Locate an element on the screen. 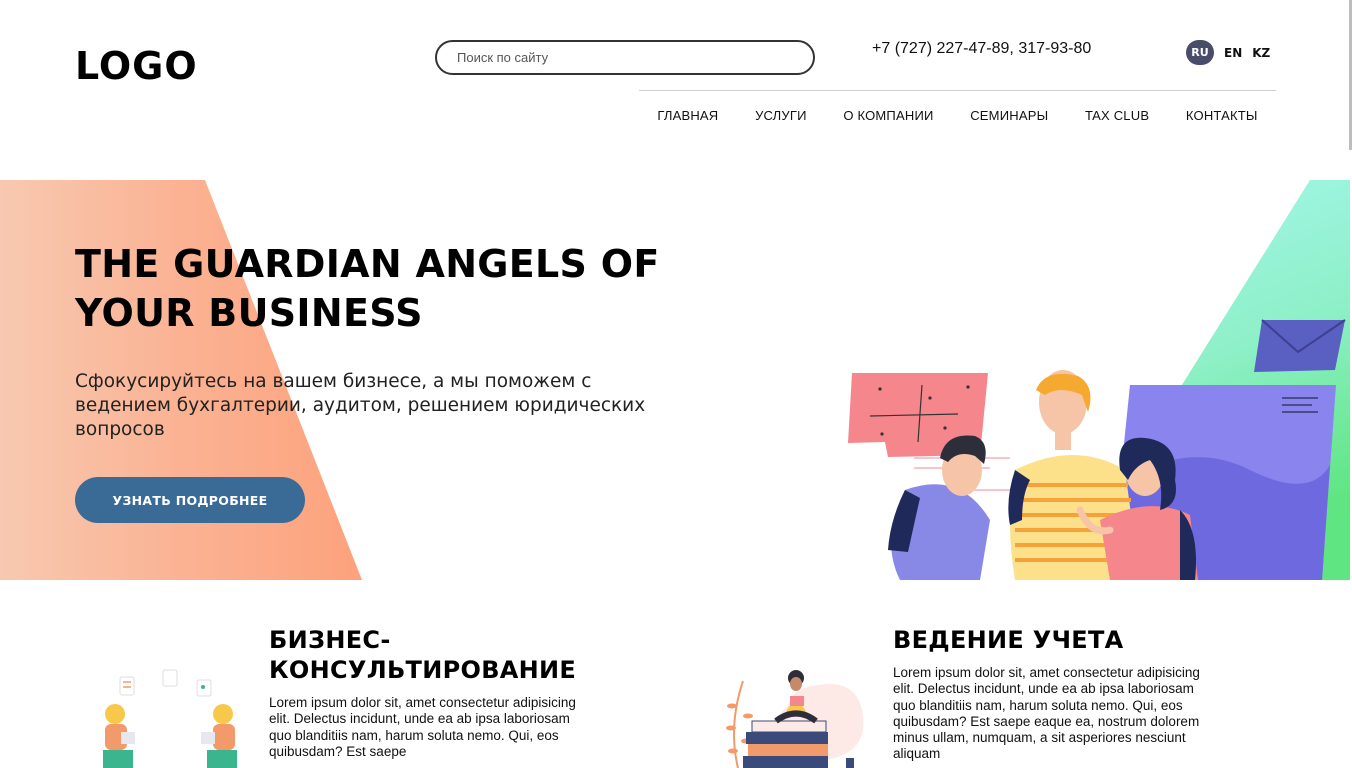 The image size is (1352, 768). consulting-illustration is located at coordinates (170, 718).